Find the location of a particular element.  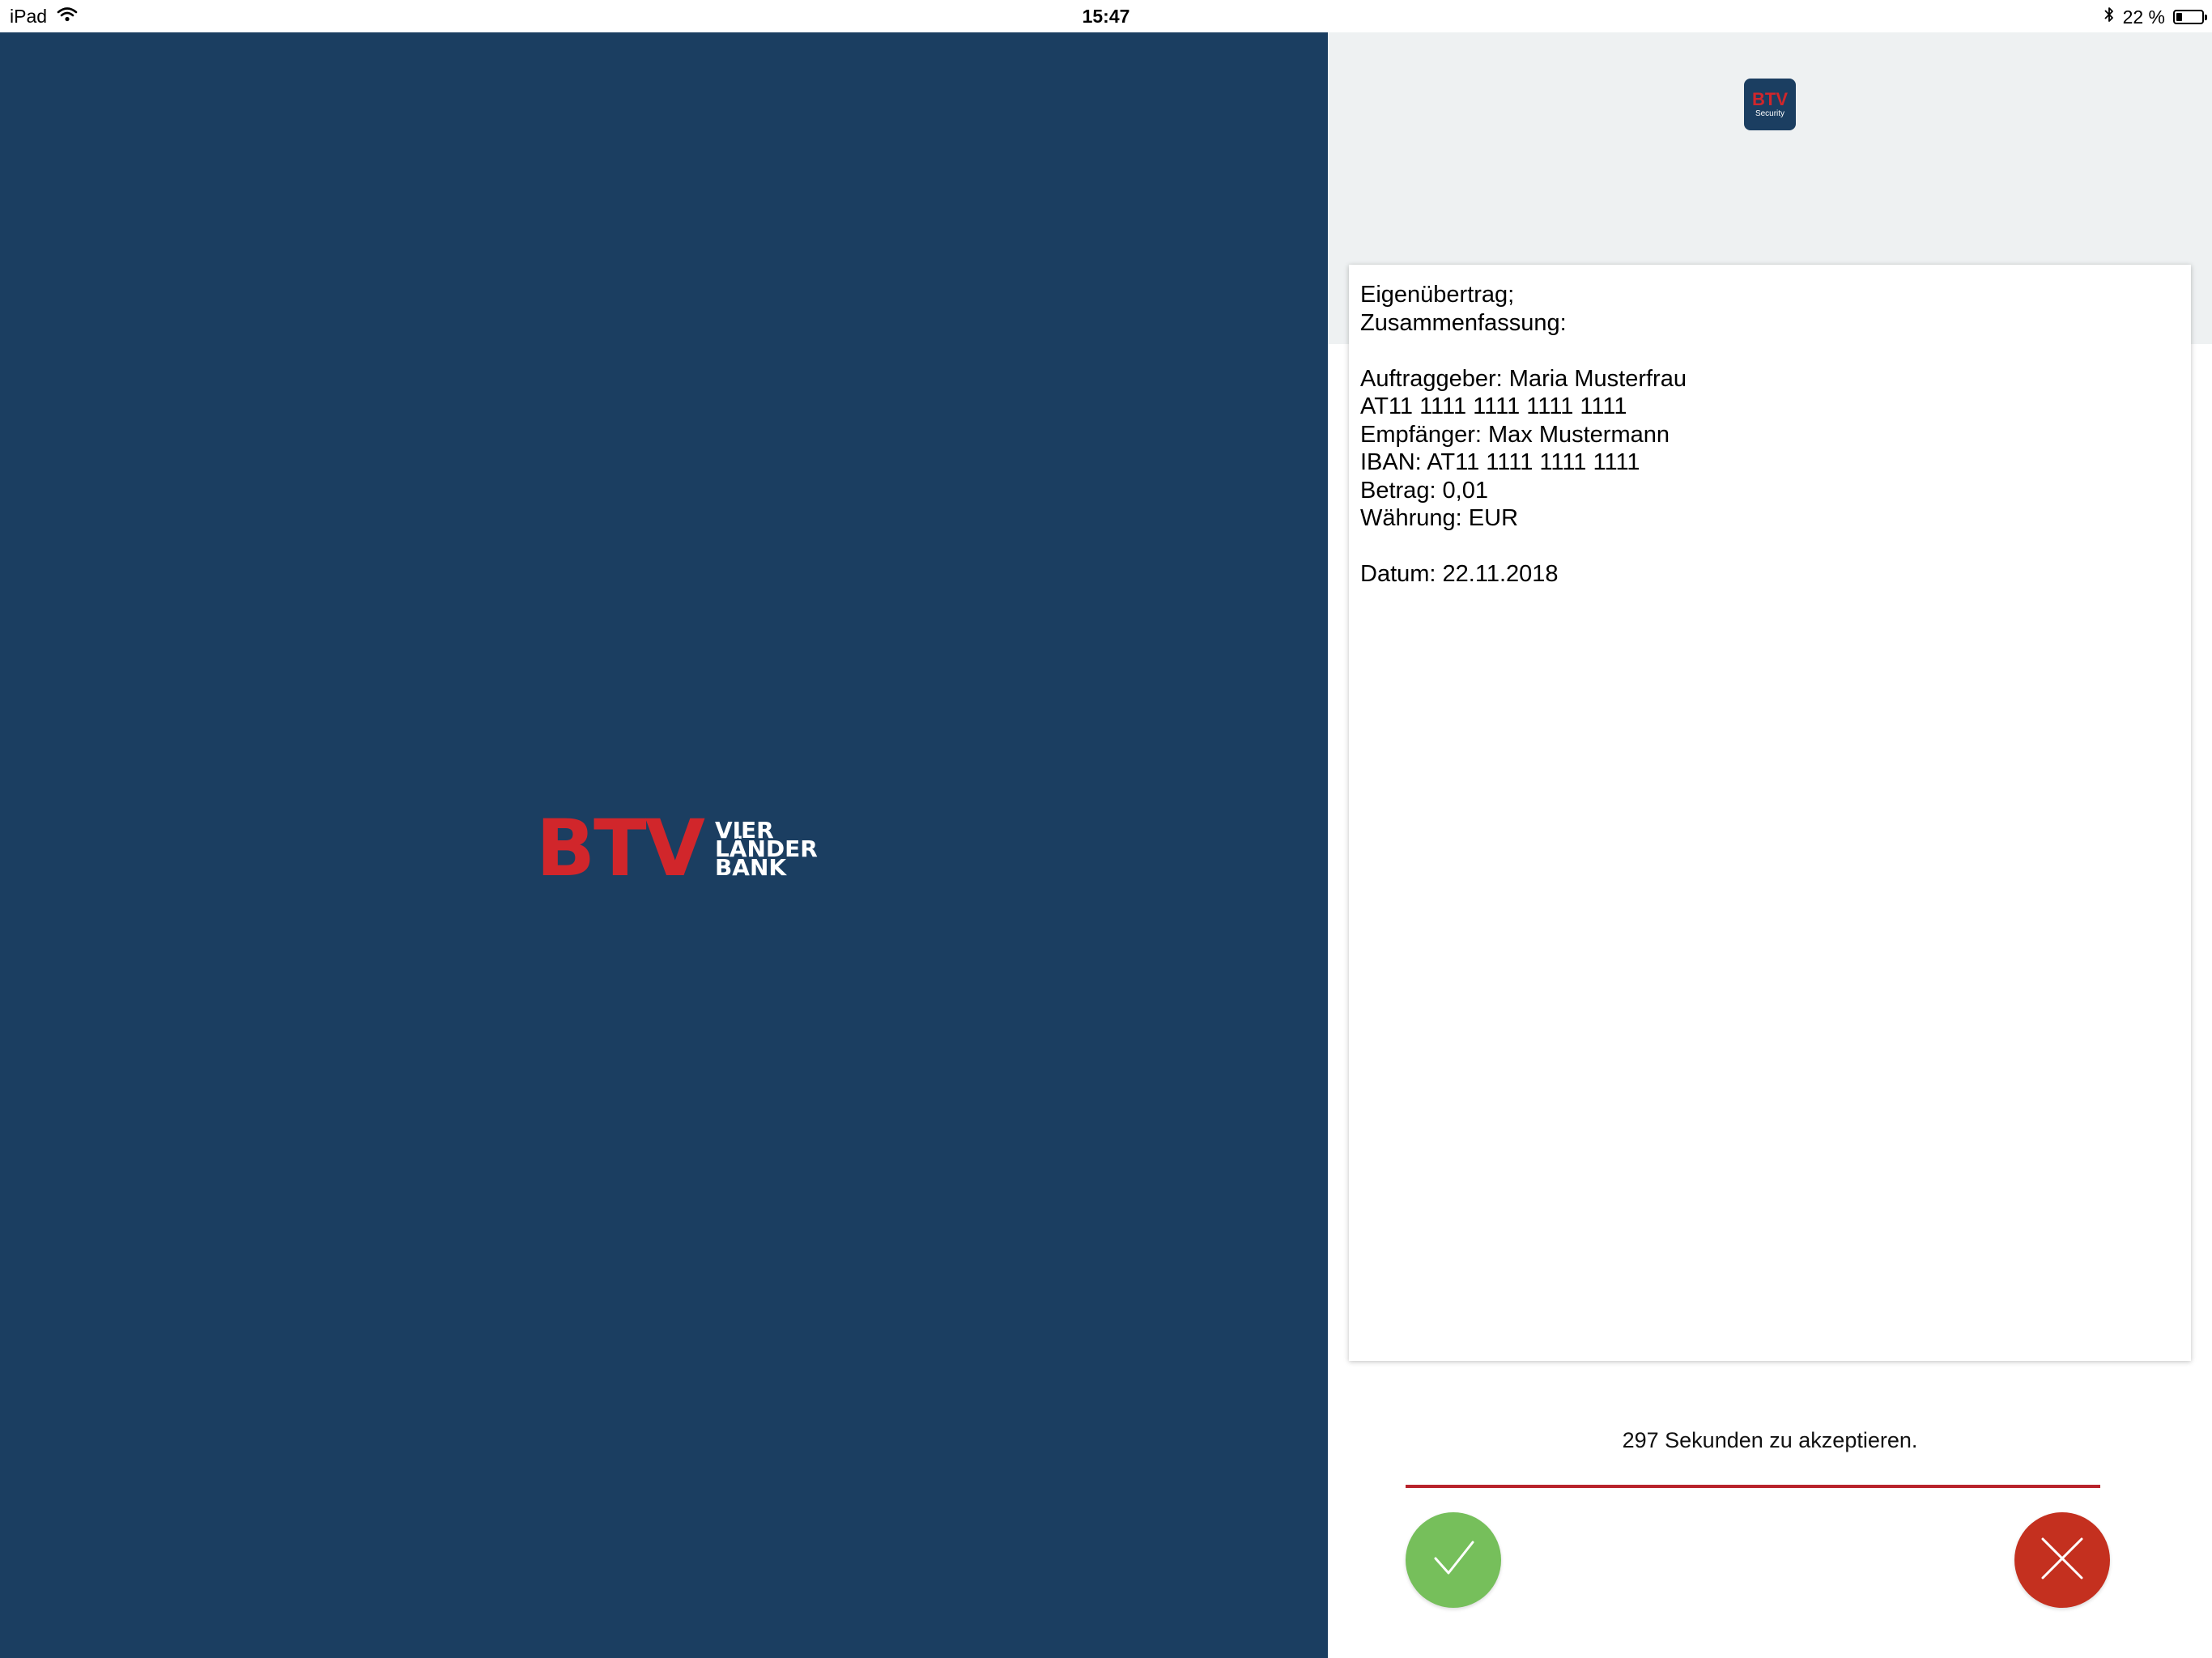

app-icon-subtitle: Security is located at coordinates (1770, 113).